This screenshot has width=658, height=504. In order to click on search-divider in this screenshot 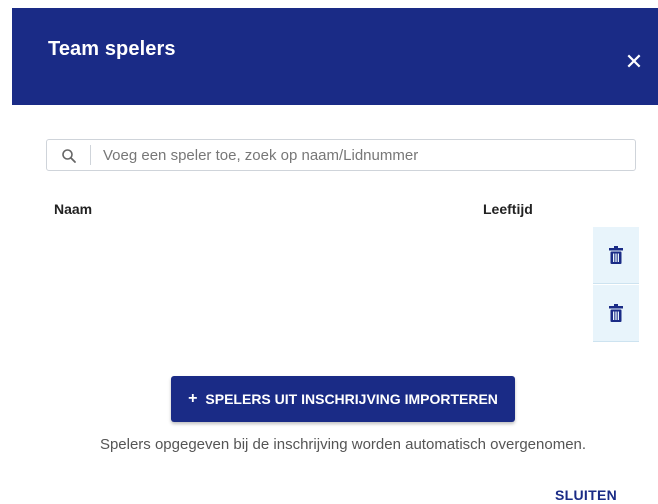, I will do `click(90, 155)`.